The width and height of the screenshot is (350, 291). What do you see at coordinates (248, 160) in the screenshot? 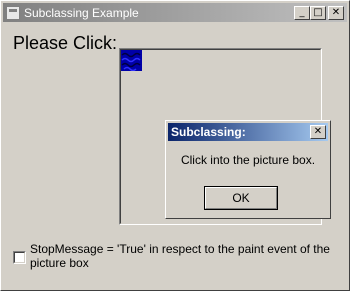
I see `dialog-message: Click into the picture box.` at bounding box center [248, 160].